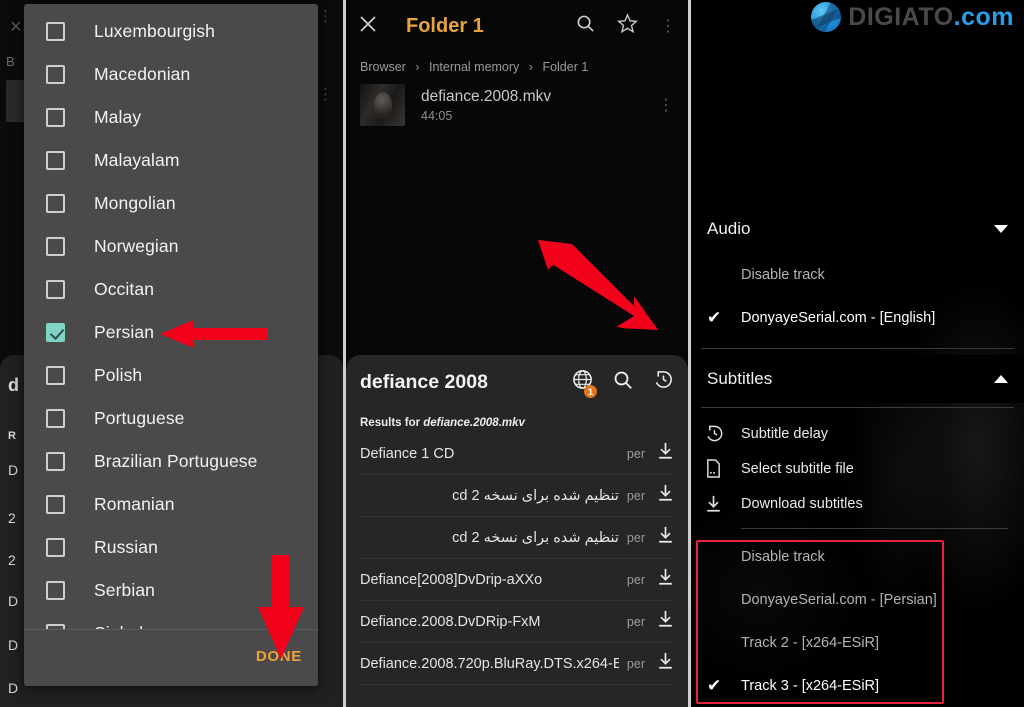  I want to click on breadcrumb-item-1: Internal memory, so click(474, 67).